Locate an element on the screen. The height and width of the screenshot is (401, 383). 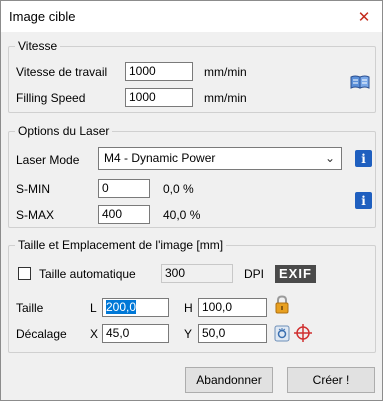
cancel-button: Abandonner is located at coordinates (229, 380).